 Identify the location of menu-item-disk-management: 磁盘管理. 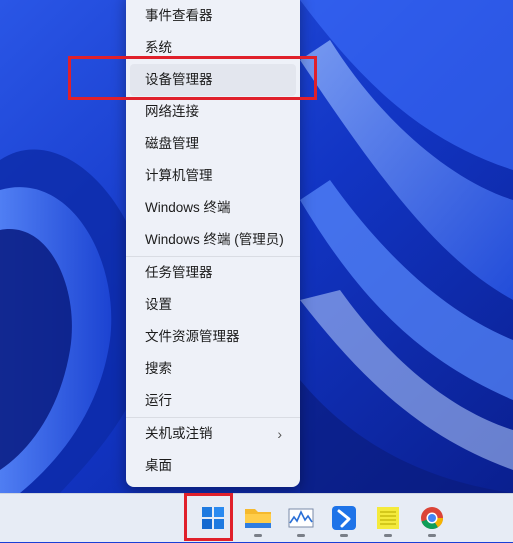
(213, 144).